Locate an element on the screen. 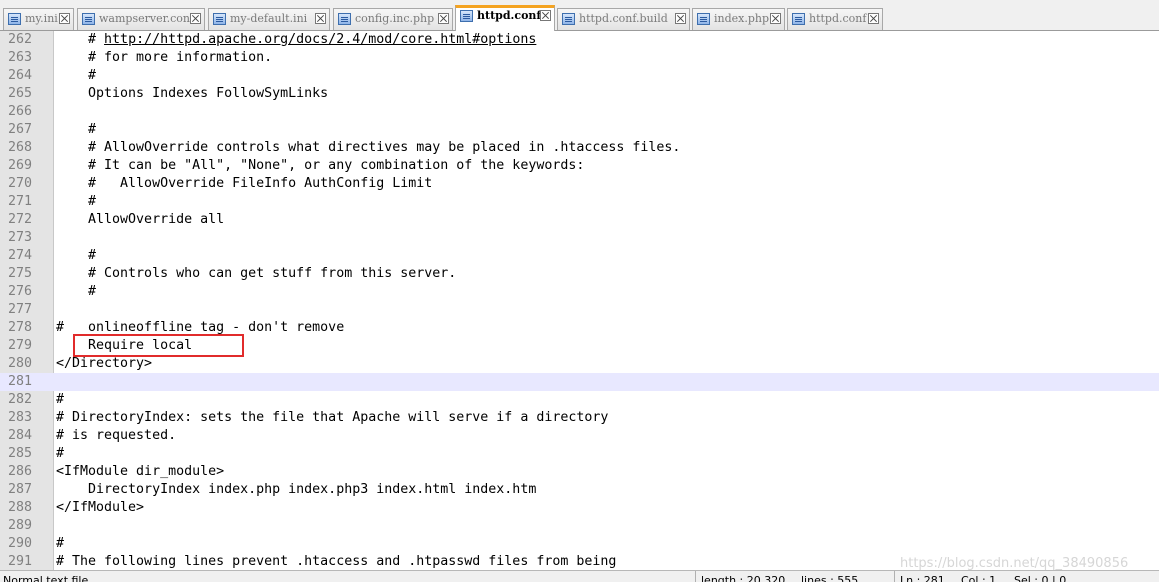 The image size is (1159, 582). tab-label: my.ini is located at coordinates (41, 18).